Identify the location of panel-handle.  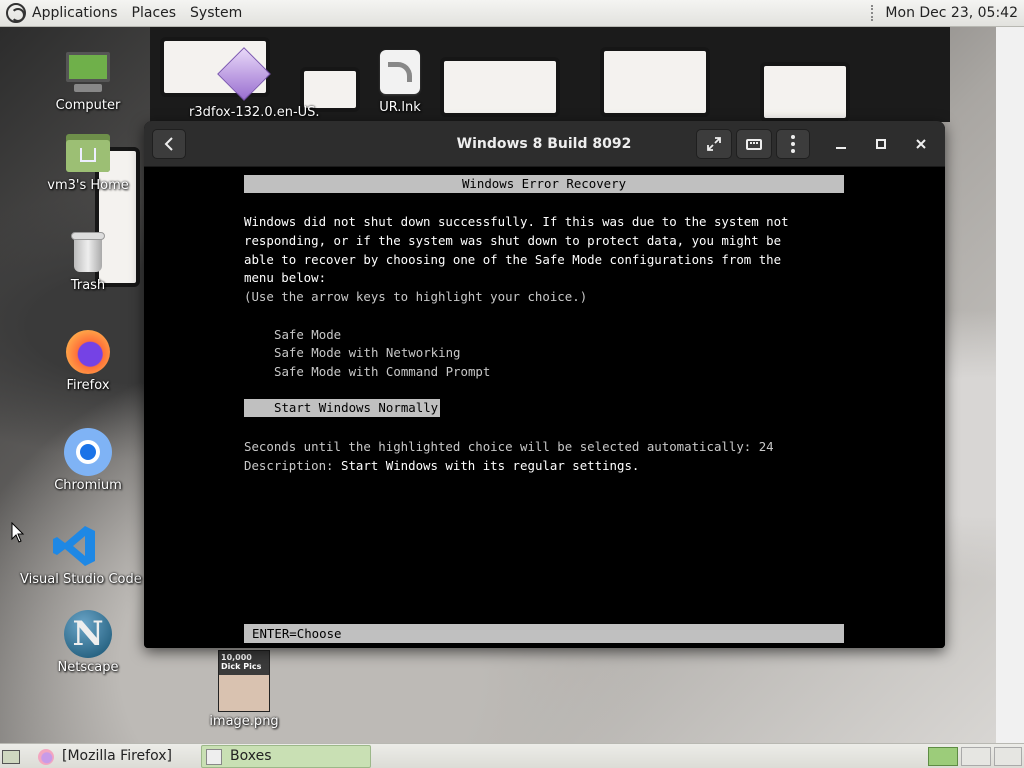
(874, 13).